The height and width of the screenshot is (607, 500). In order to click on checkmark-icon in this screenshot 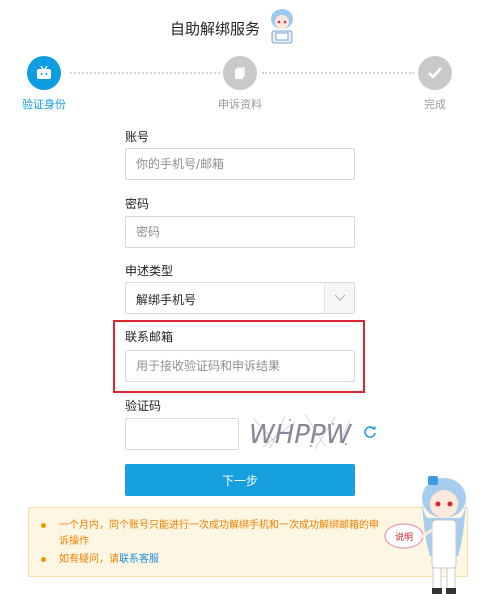, I will do `click(435, 73)`.